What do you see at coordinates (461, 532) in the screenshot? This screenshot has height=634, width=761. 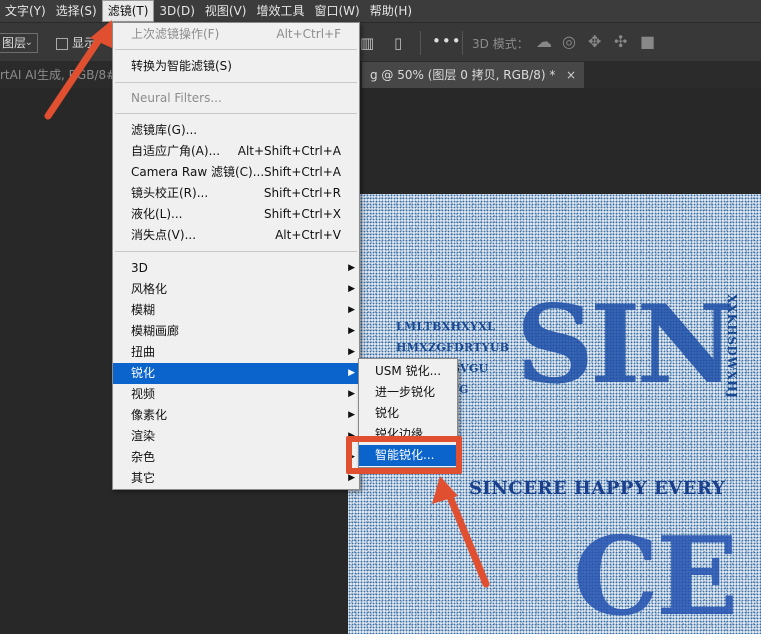 I see `annotation-arrow-to-smart-sharpen` at bounding box center [461, 532].